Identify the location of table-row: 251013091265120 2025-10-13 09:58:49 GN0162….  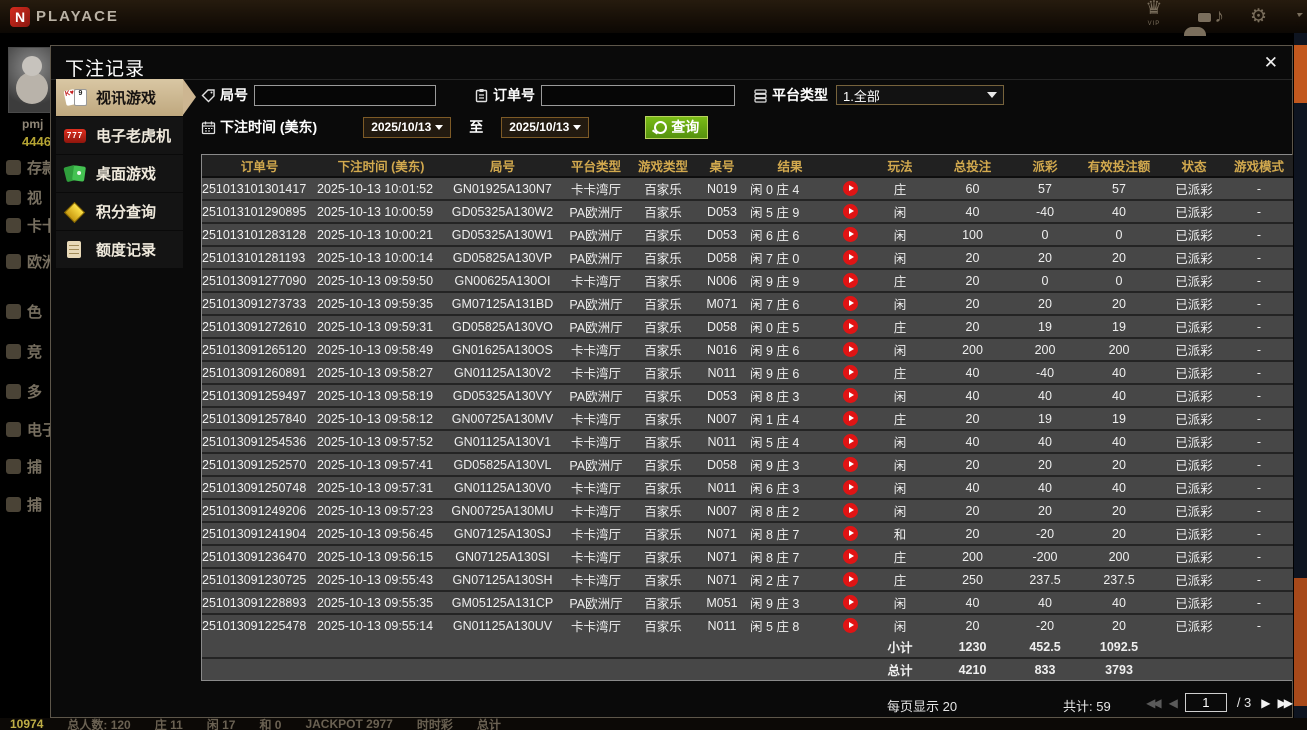
(747, 350).